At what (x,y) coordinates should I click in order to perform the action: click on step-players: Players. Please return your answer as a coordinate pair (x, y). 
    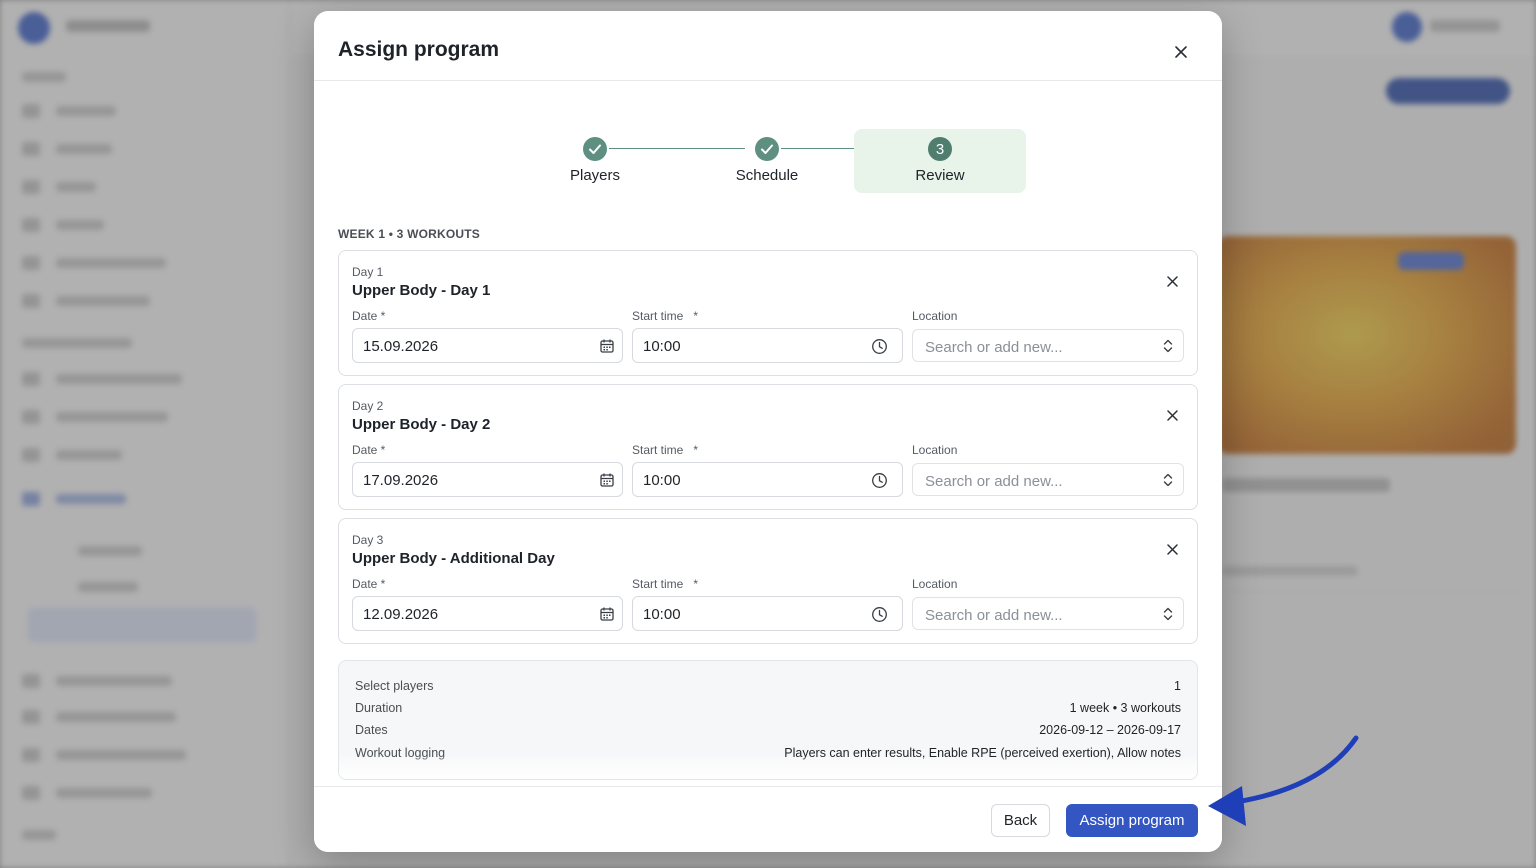
    Looking at the image, I should click on (595, 161).